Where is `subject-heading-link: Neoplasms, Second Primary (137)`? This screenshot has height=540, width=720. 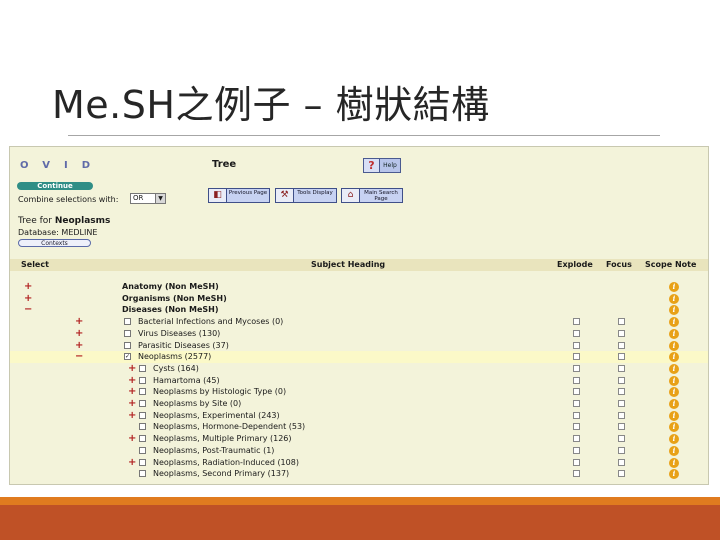
subject-heading-link: Neoplasms, Second Primary (137) is located at coordinates (221, 473).